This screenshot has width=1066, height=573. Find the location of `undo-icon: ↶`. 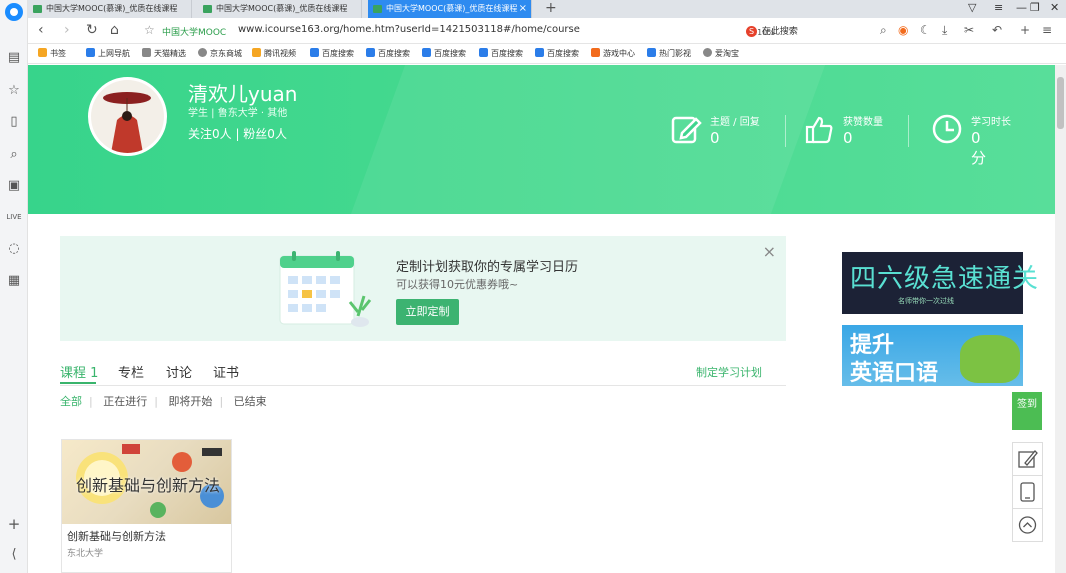

undo-icon: ↶ is located at coordinates (997, 30).